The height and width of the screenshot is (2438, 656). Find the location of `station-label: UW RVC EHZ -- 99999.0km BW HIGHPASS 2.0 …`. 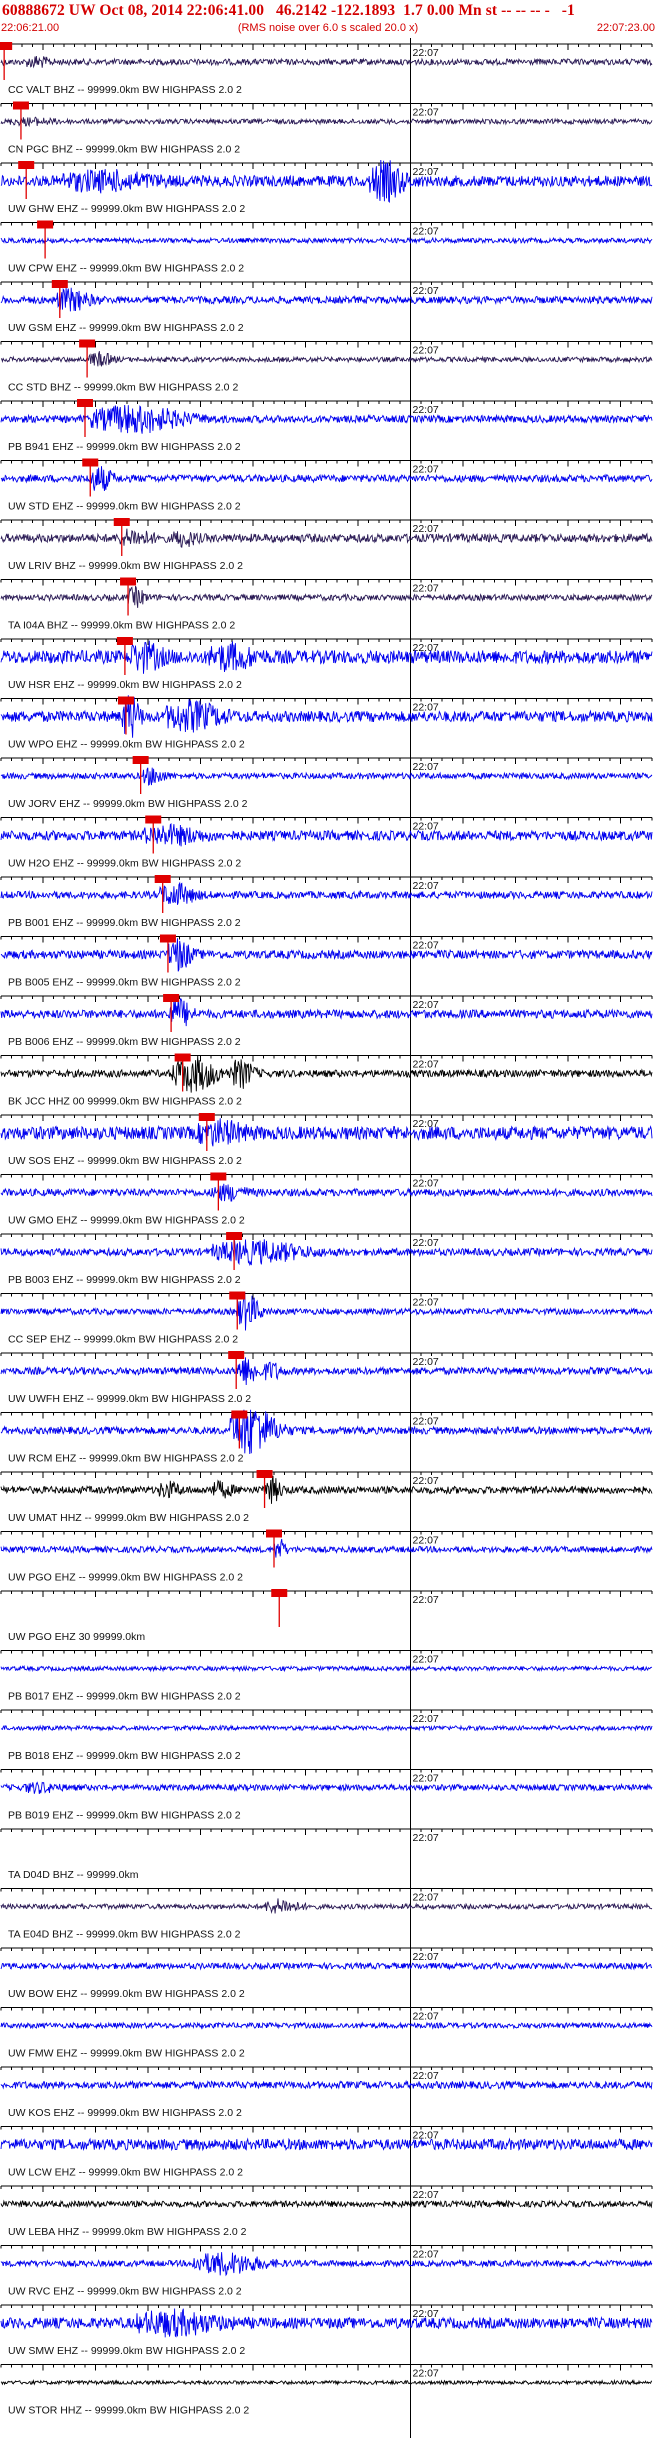

station-label: UW RVC EHZ -- 99999.0km BW HIGHPASS 2.0 … is located at coordinates (125, 2292).